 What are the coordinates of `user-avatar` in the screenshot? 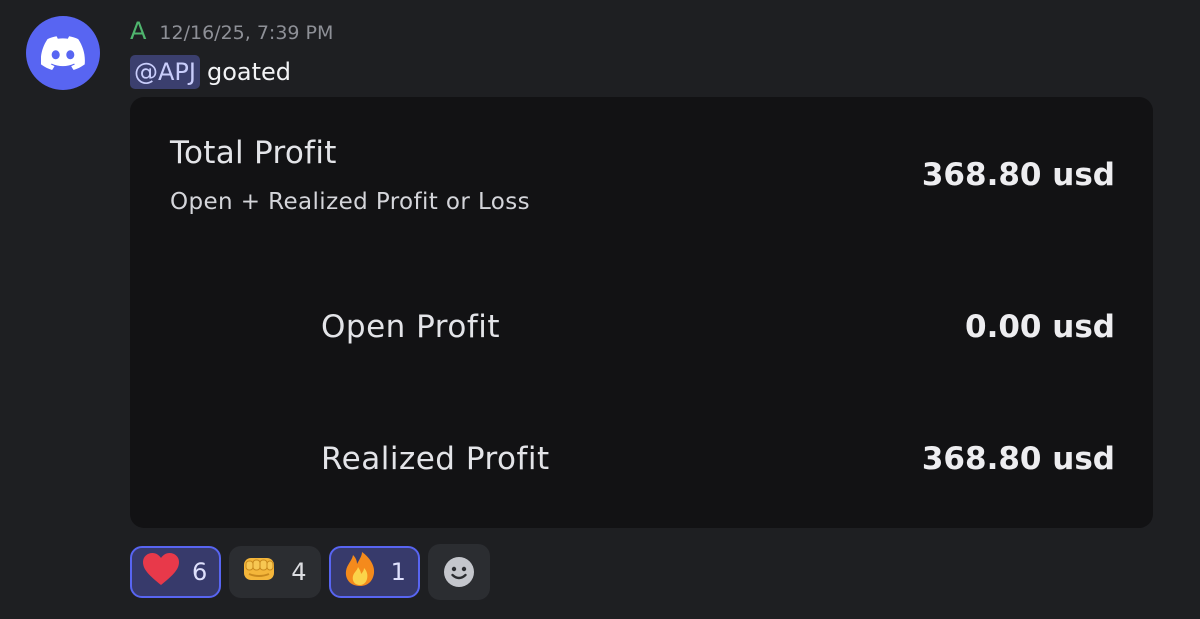 It's located at (63, 53).